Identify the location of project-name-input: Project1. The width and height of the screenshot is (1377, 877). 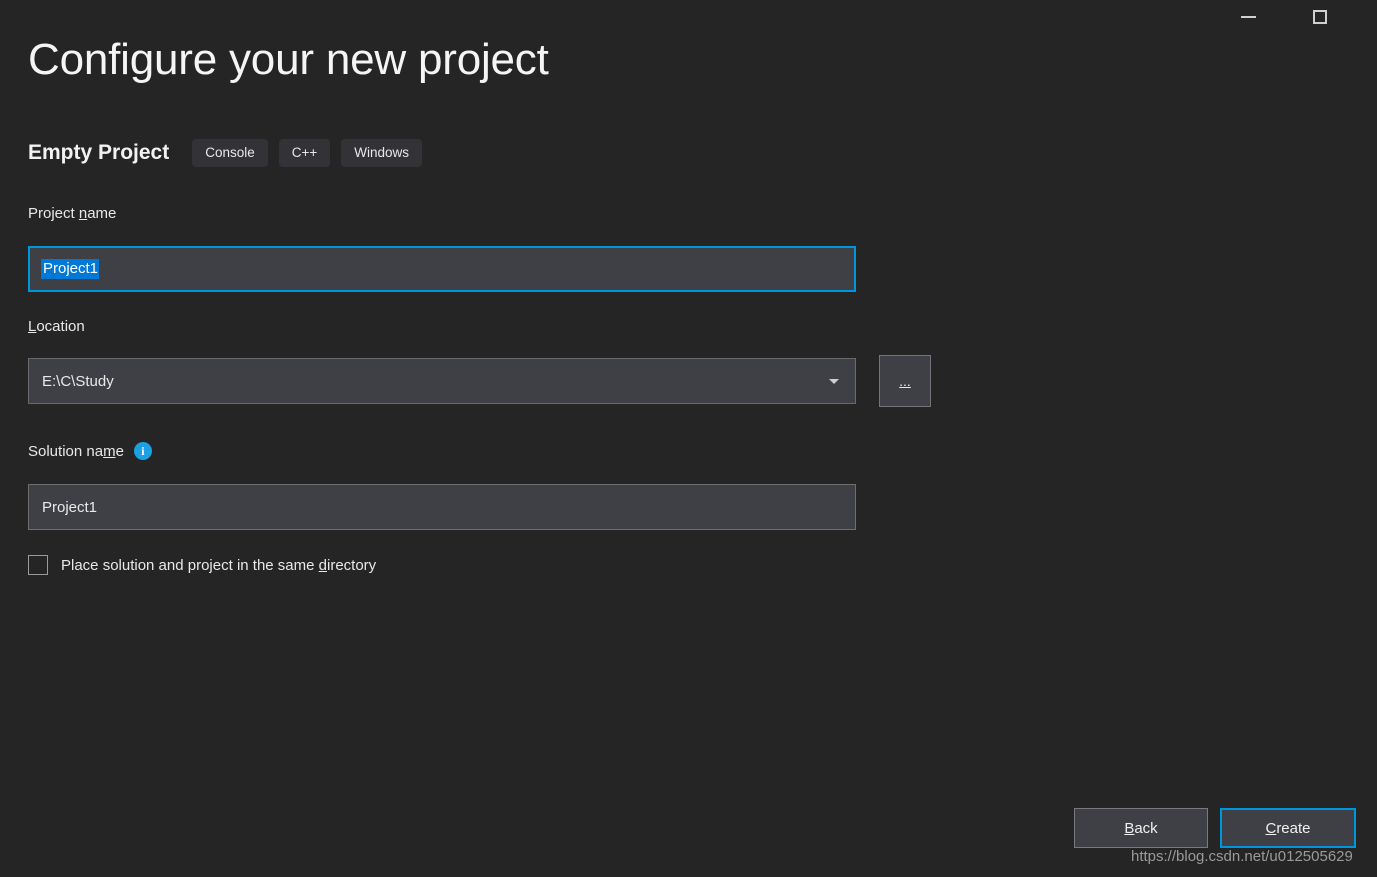
(442, 269).